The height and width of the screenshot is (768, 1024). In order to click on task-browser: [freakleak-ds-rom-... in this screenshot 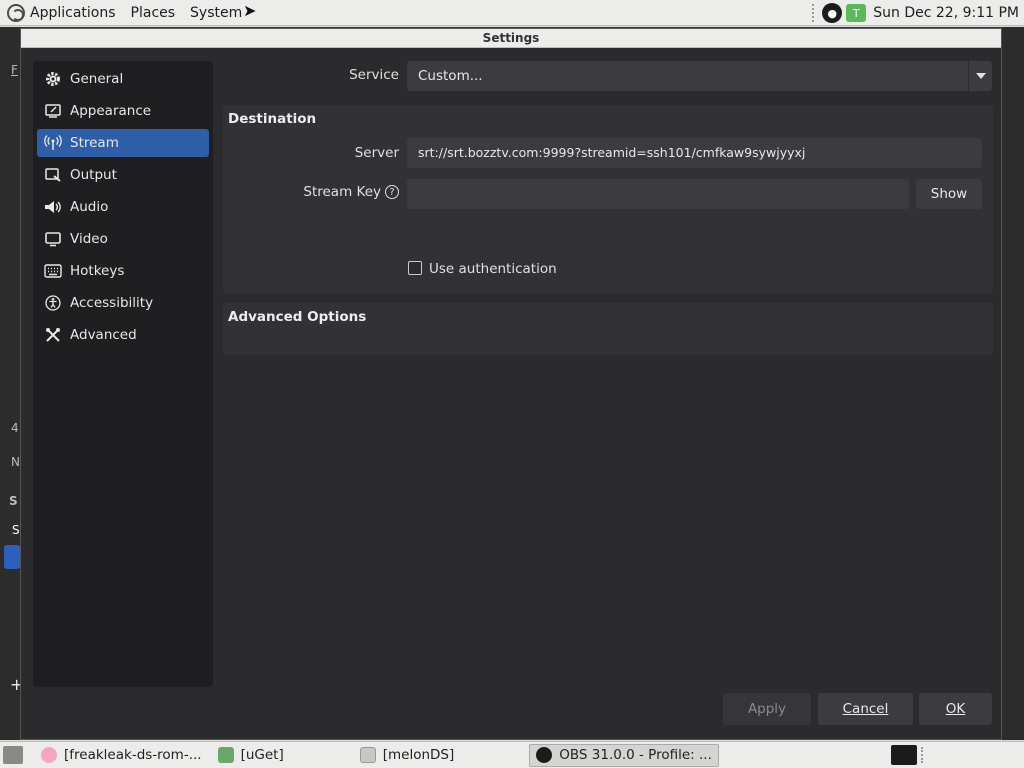, I will do `click(121, 755)`.